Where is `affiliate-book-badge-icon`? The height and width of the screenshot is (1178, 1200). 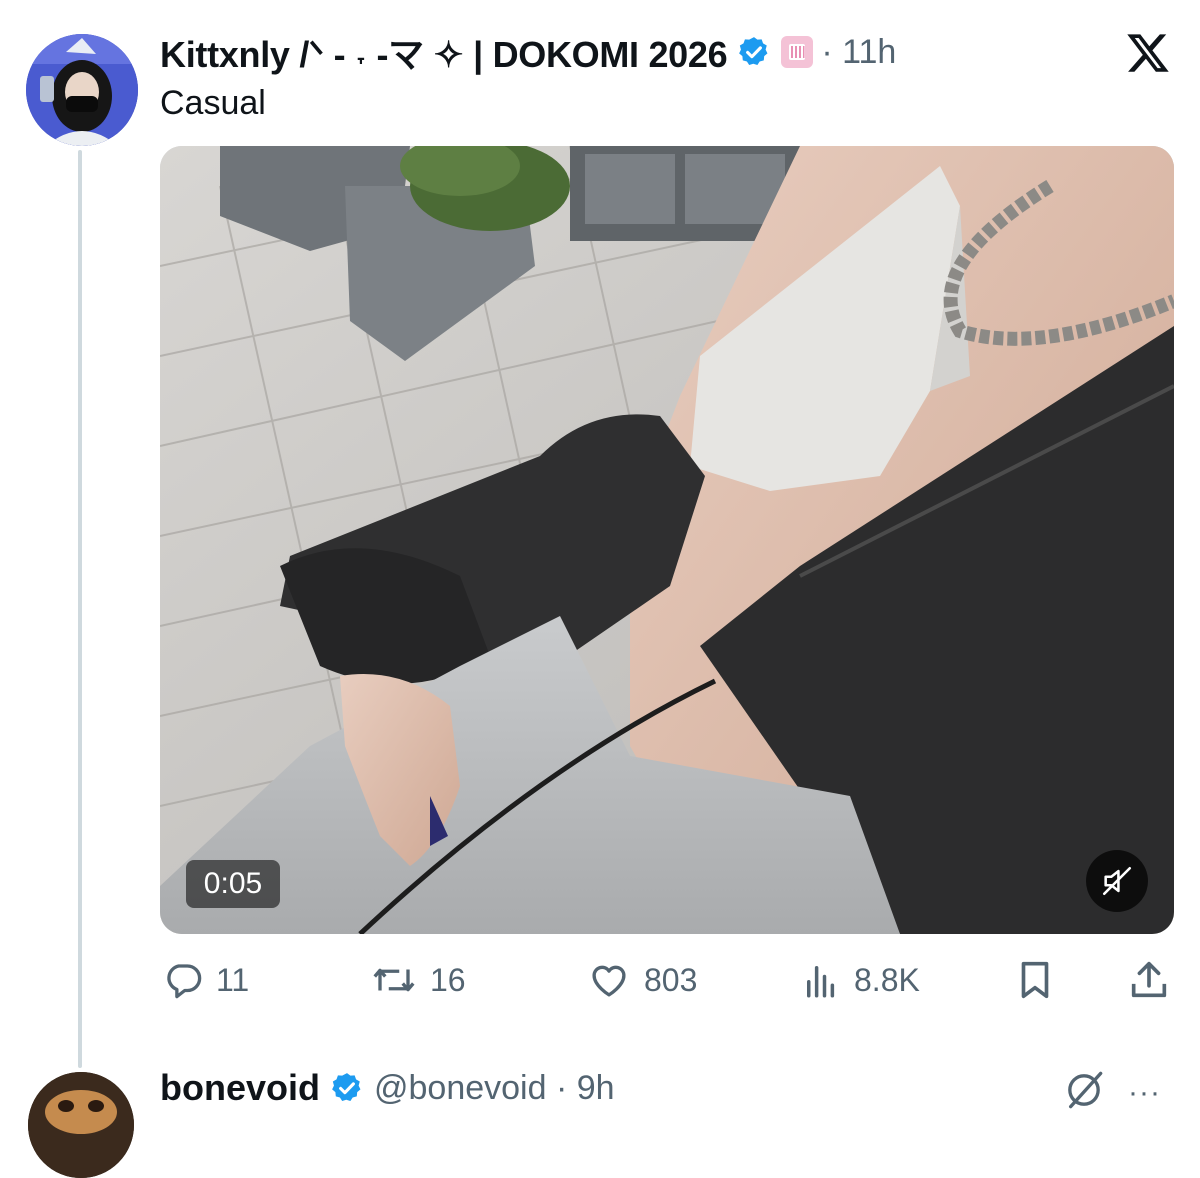
affiliate-book-badge-icon is located at coordinates (797, 52).